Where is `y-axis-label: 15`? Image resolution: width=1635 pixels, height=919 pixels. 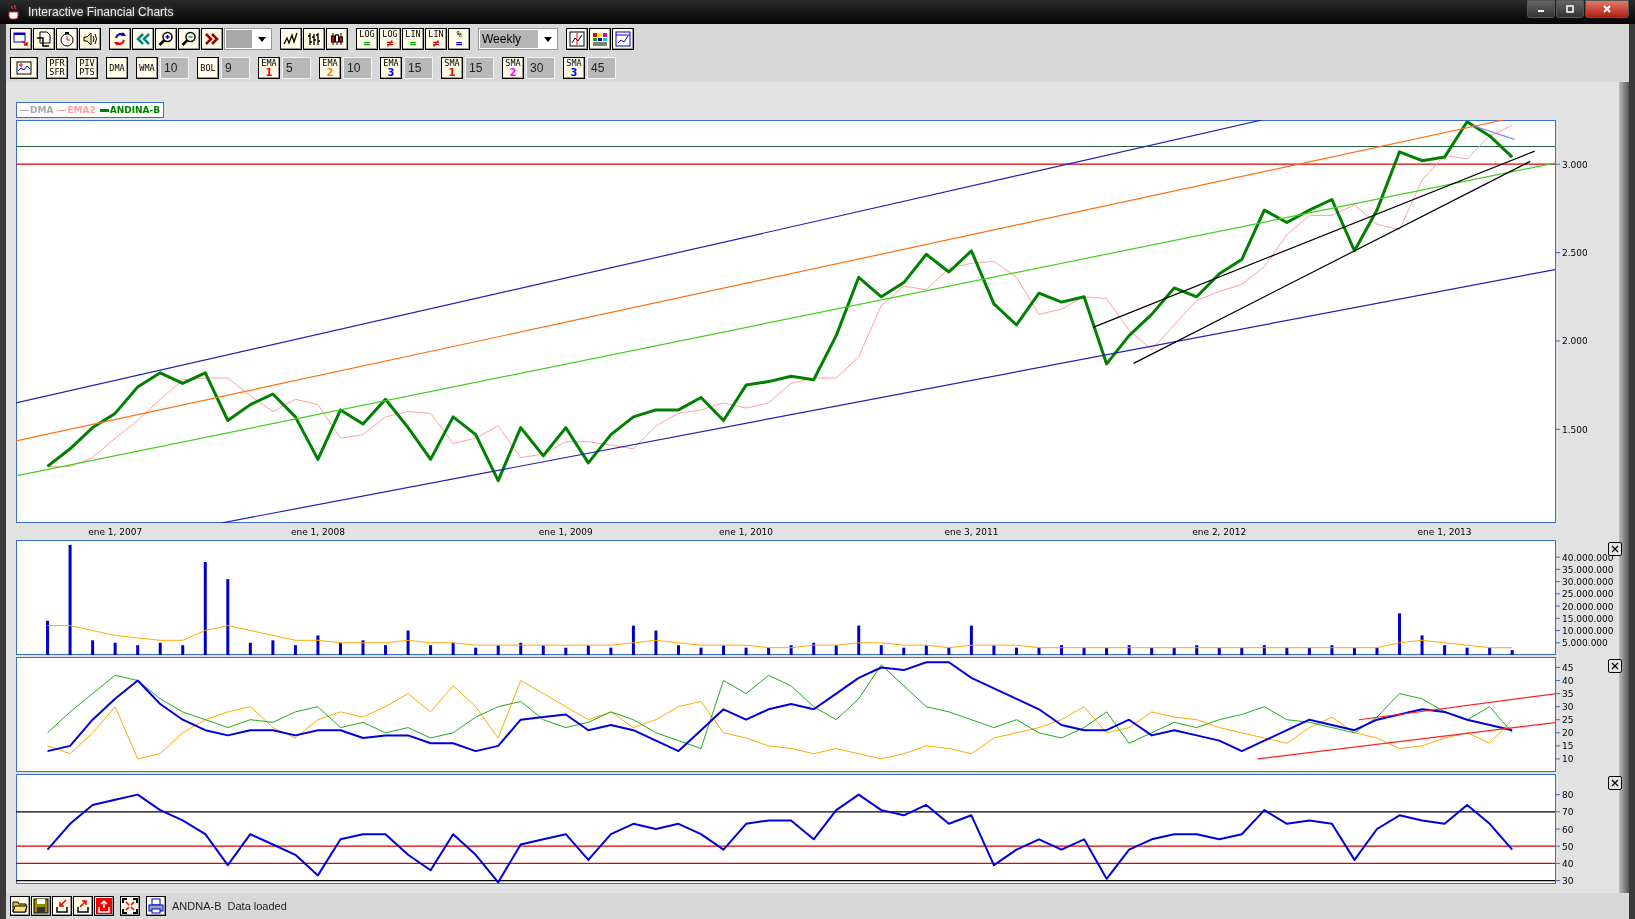 y-axis-label: 15 is located at coordinates (1564, 746).